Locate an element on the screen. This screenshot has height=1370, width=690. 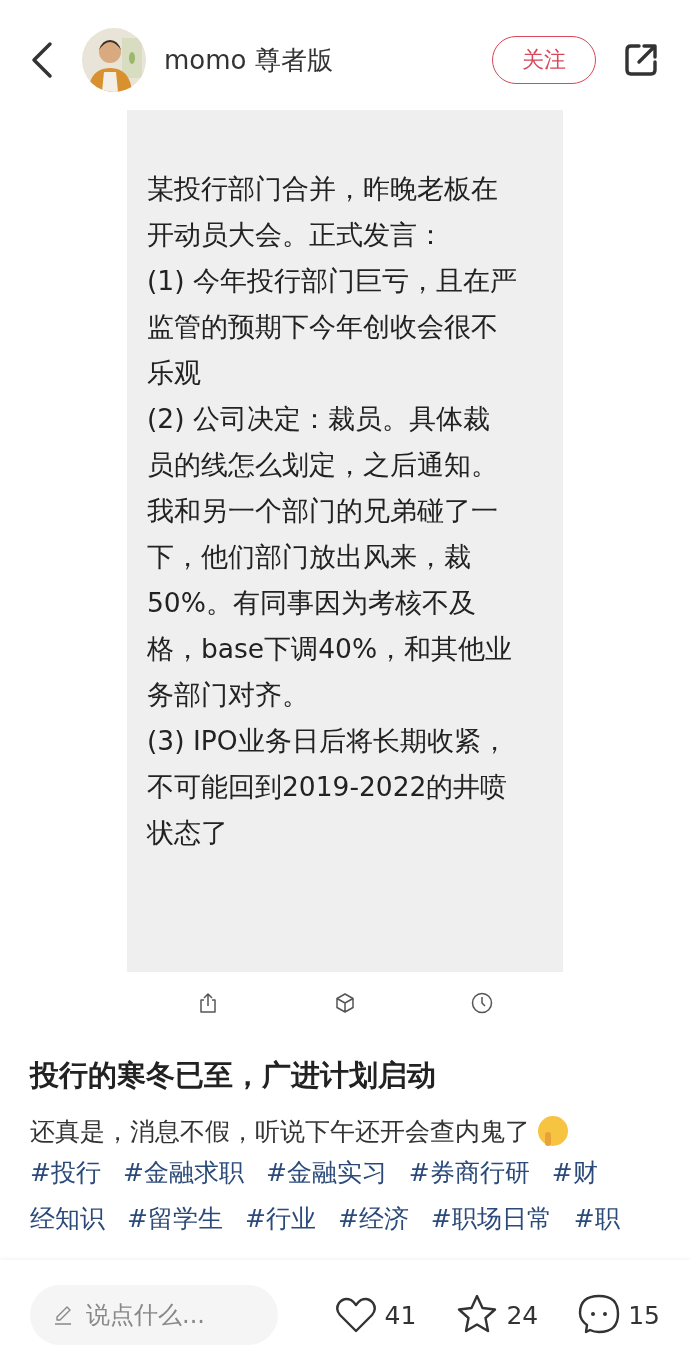
image-text-line: 员的线怎么划定，之后通知。 is located at coordinates (323, 465).